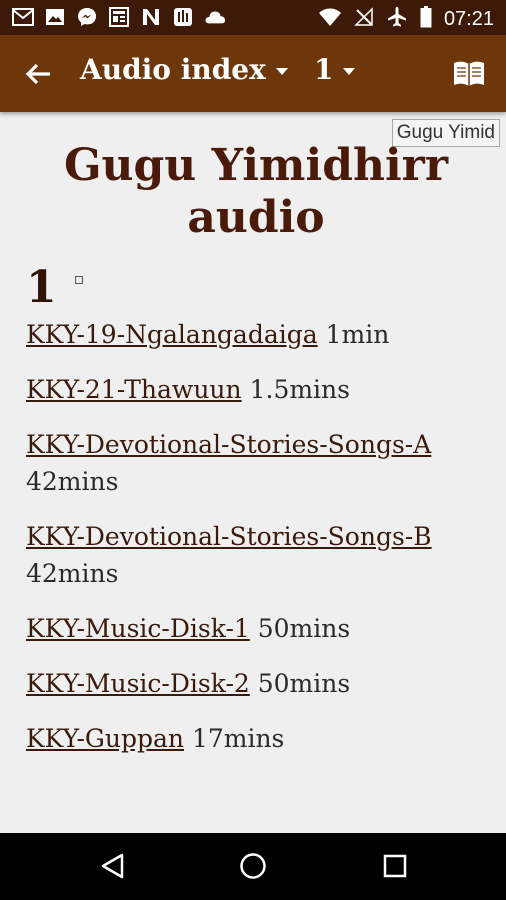 This screenshot has width=506, height=900. I want to click on audio-link: KKY-Devotional-Stories-Songs-A, so click(228, 444).